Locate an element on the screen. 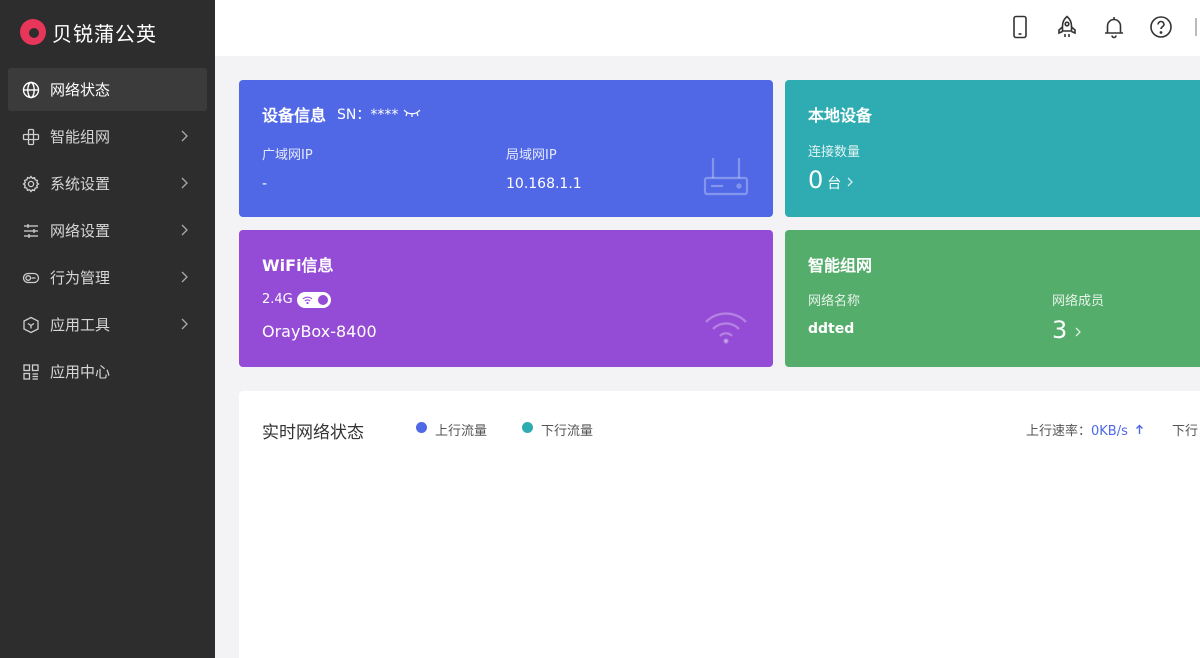  brand-logo: 贝锐蒲公英 is located at coordinates (107, 32).